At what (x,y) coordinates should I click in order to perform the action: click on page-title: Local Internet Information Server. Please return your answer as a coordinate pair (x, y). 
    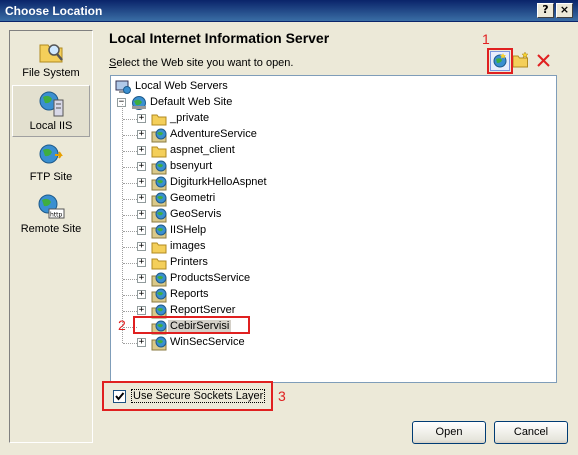
    Looking at the image, I should click on (219, 38).